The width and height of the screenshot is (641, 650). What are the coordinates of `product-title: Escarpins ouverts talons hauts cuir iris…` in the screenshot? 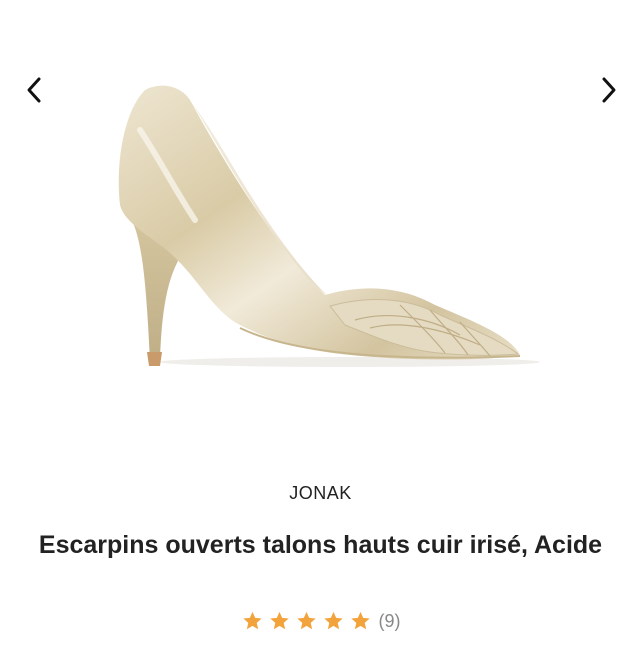 It's located at (320, 545).